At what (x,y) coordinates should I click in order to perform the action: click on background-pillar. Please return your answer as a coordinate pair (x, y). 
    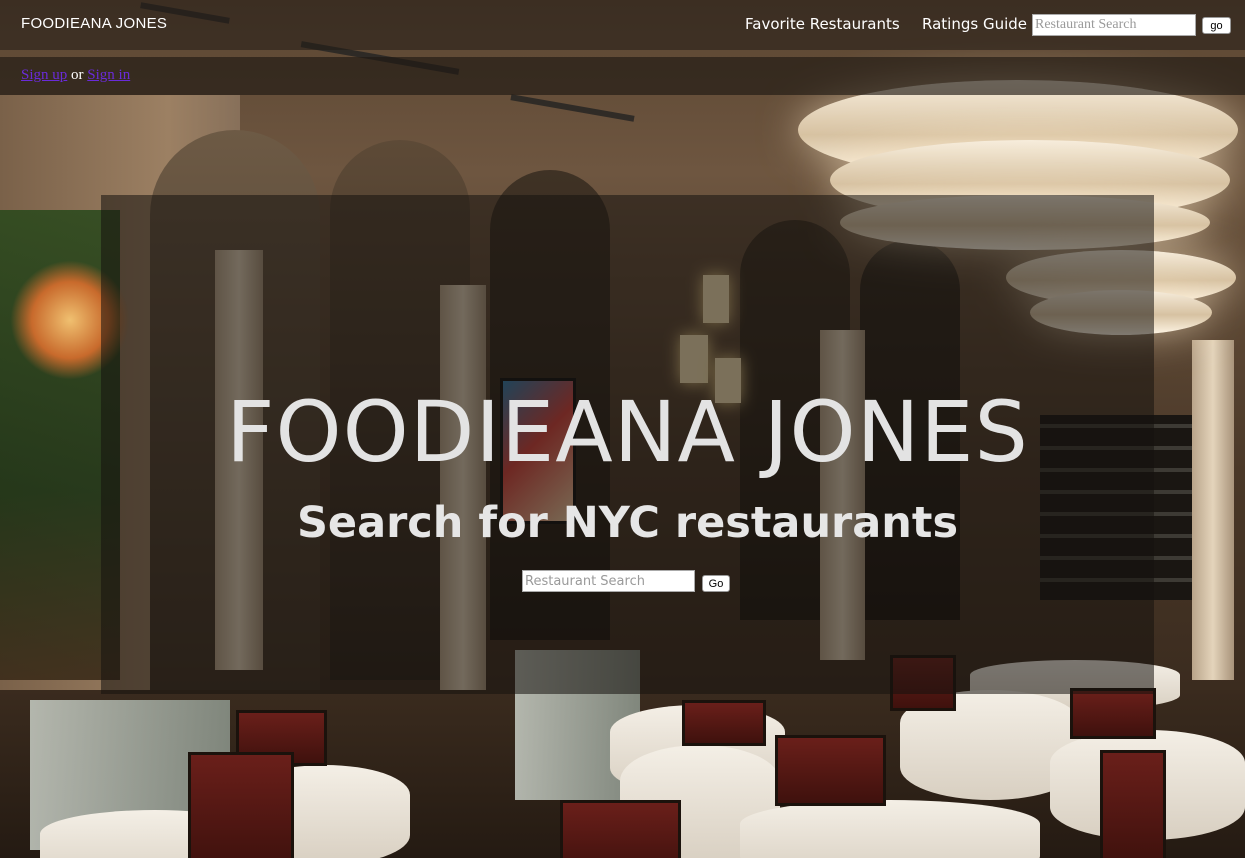
    Looking at the image, I should click on (1213, 510).